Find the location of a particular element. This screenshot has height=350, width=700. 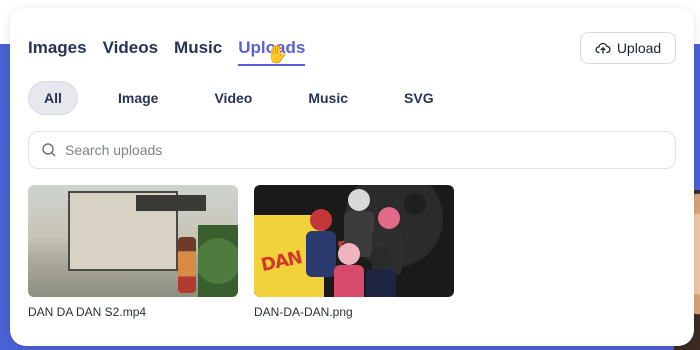

search-bar is located at coordinates (352, 150).